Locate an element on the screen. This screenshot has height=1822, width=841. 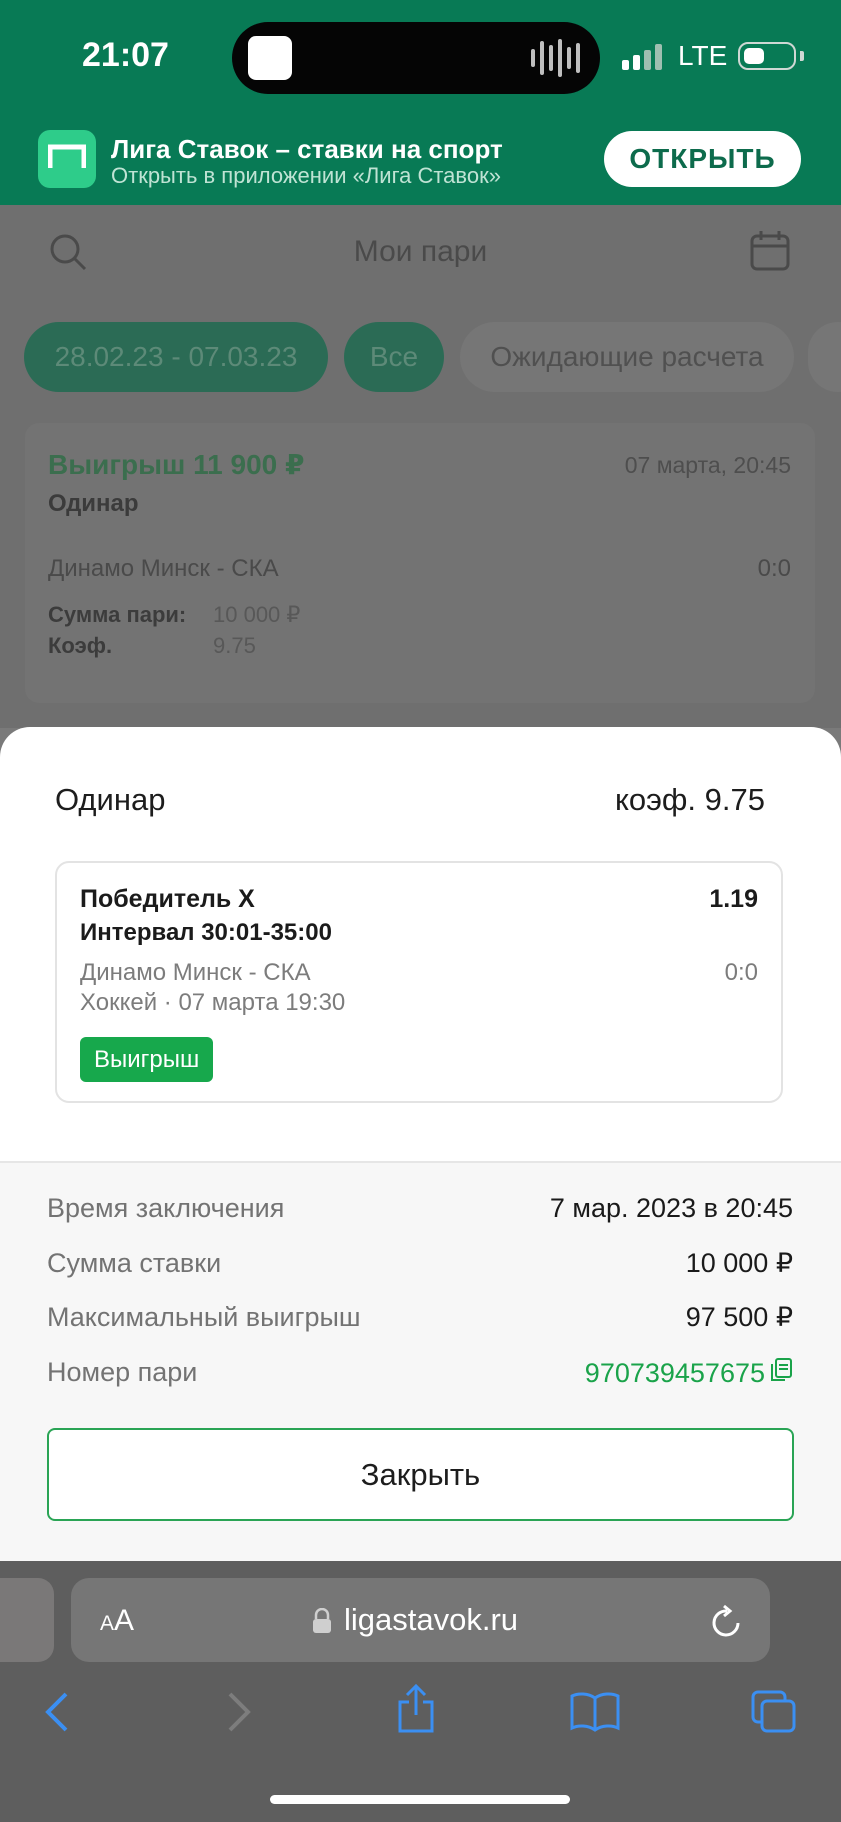
event-match: Динамо Минск - СКА is located at coordinates (195, 972).